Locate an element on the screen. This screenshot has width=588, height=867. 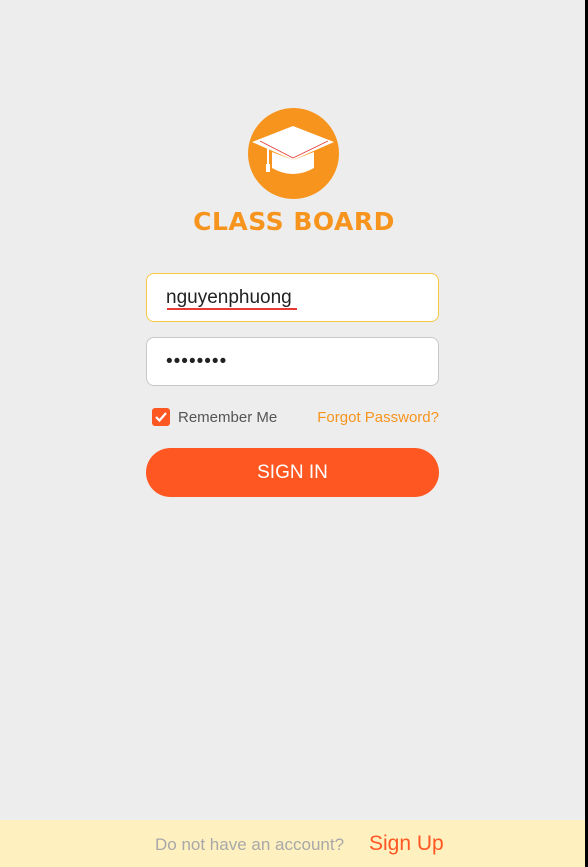
remember-me-checkbox is located at coordinates (161, 417).